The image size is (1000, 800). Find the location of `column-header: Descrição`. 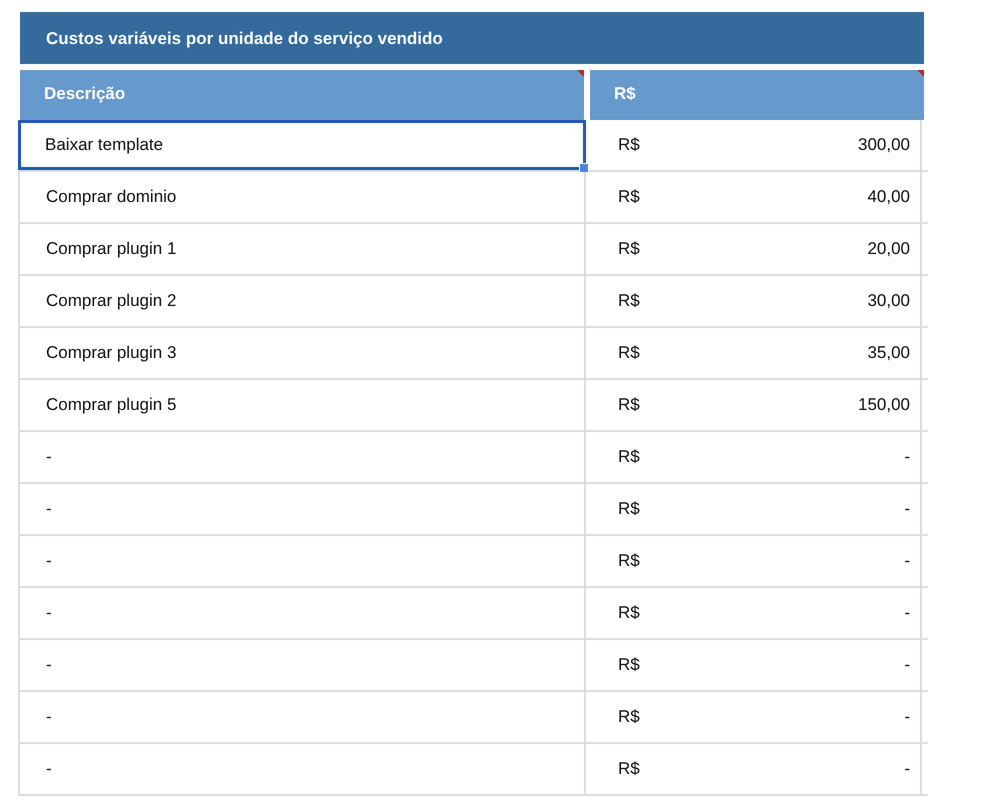

column-header: Descrição is located at coordinates (302, 95).